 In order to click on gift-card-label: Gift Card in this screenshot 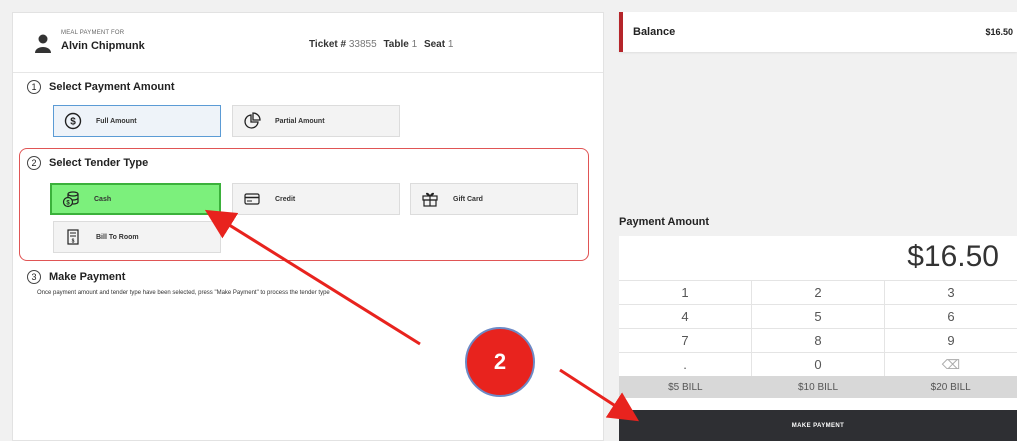, I will do `click(468, 199)`.